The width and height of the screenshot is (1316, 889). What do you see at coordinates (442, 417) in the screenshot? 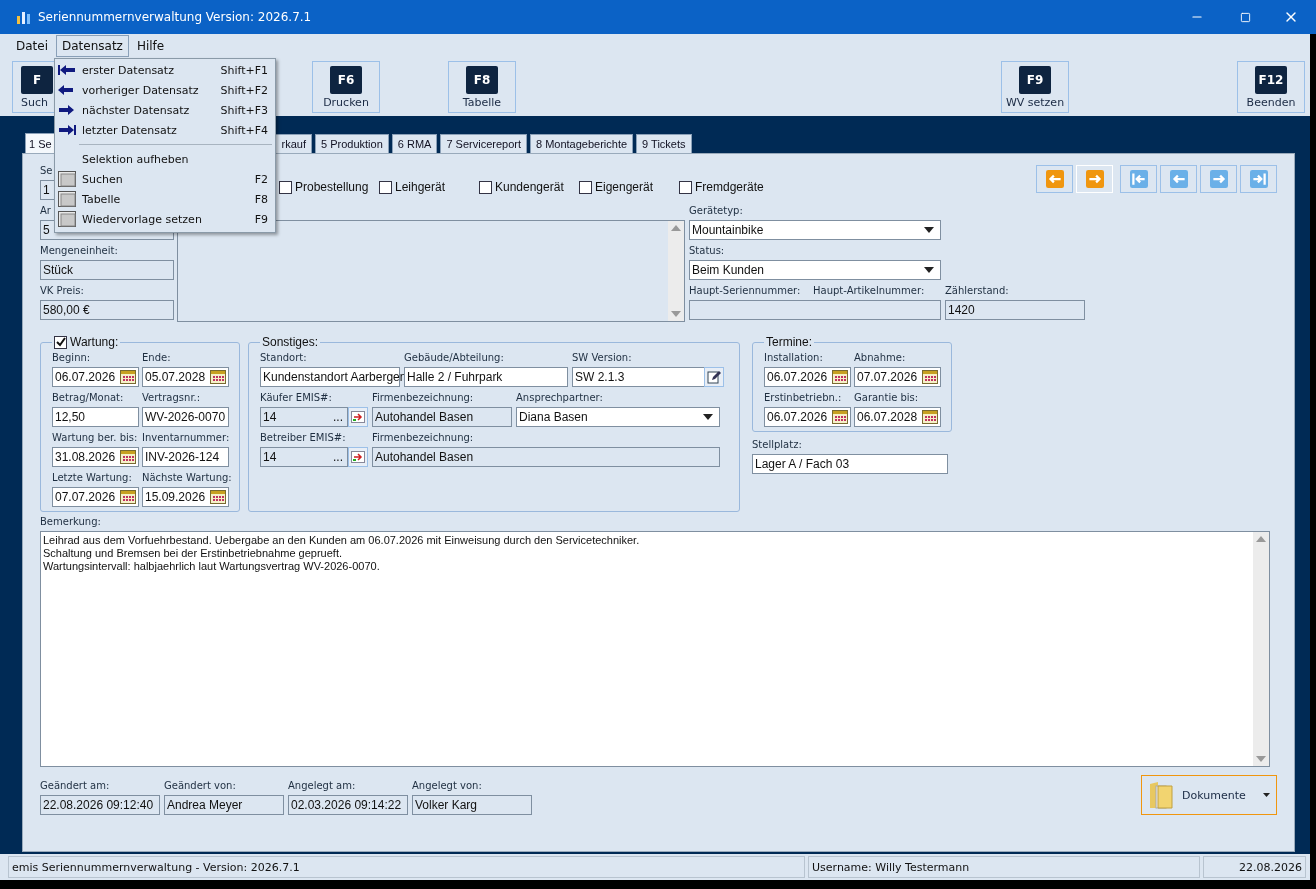
I see `readonly-field: Autohandel Basen` at bounding box center [442, 417].